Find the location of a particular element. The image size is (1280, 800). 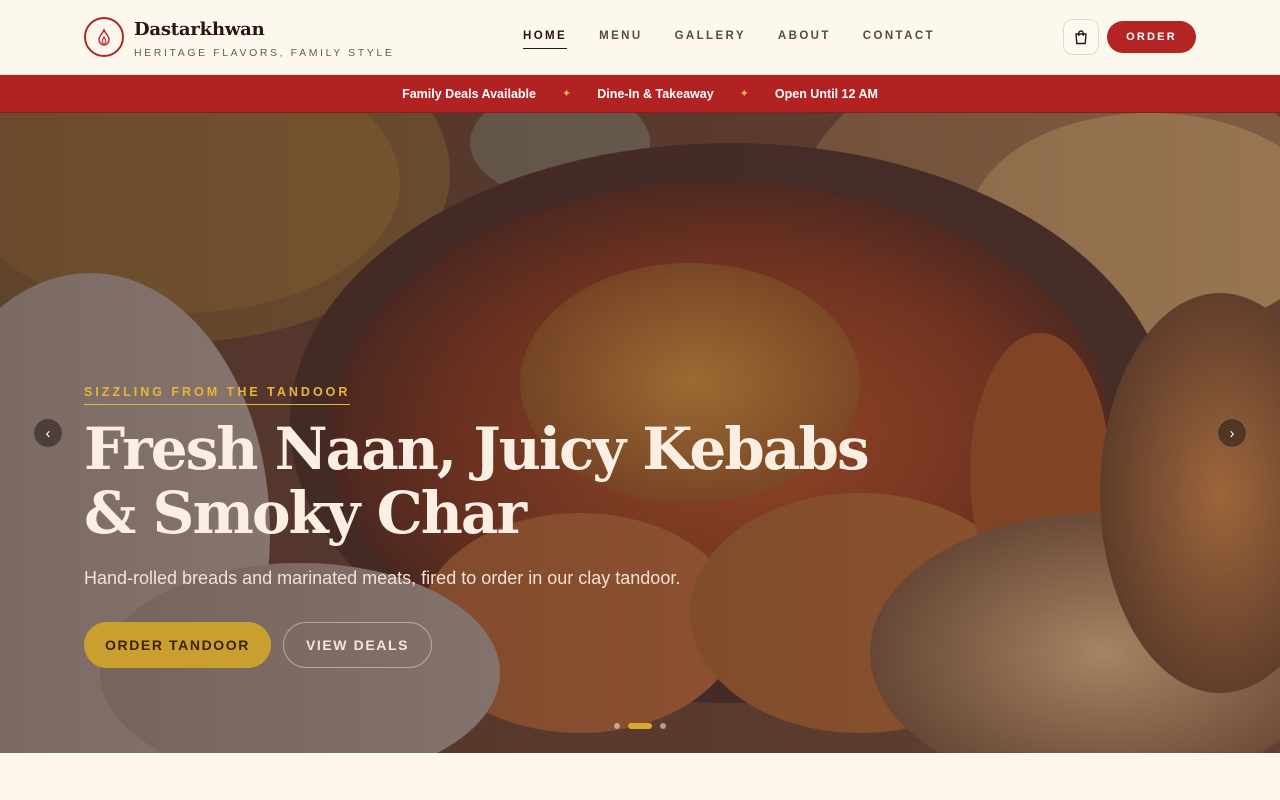

brand-tagline: HERITAGE FLAVORS, FAMILY STYLE is located at coordinates (264, 53).